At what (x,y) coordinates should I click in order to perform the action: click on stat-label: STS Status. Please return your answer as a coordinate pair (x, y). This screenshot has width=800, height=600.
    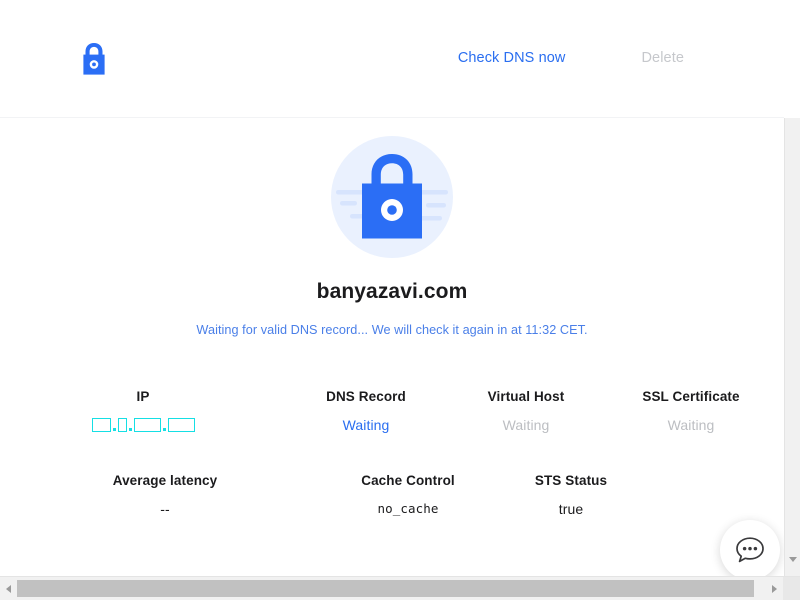
    Looking at the image, I should click on (571, 480).